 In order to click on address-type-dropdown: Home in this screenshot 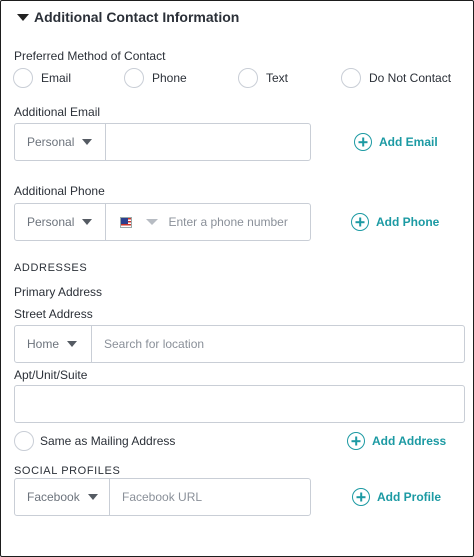, I will do `click(53, 344)`.